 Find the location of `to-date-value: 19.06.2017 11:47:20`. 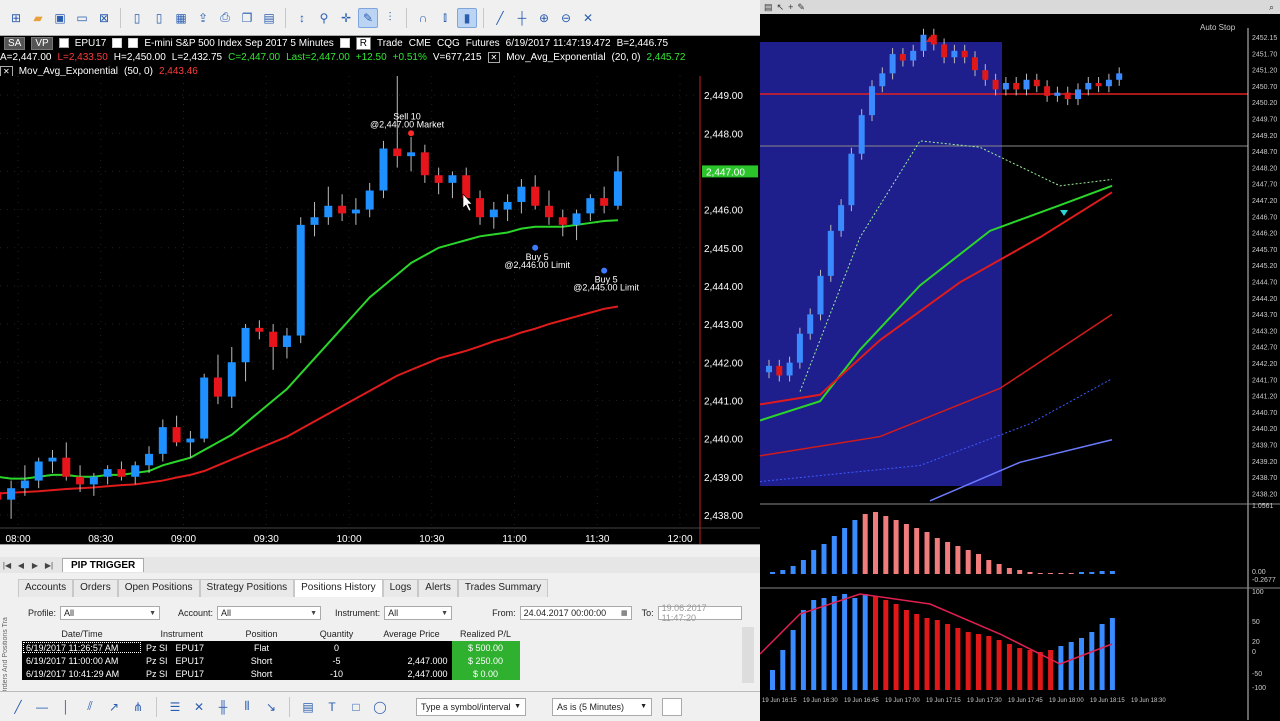

to-date-value: 19.06.2017 11:47:20 is located at coordinates (684, 613).